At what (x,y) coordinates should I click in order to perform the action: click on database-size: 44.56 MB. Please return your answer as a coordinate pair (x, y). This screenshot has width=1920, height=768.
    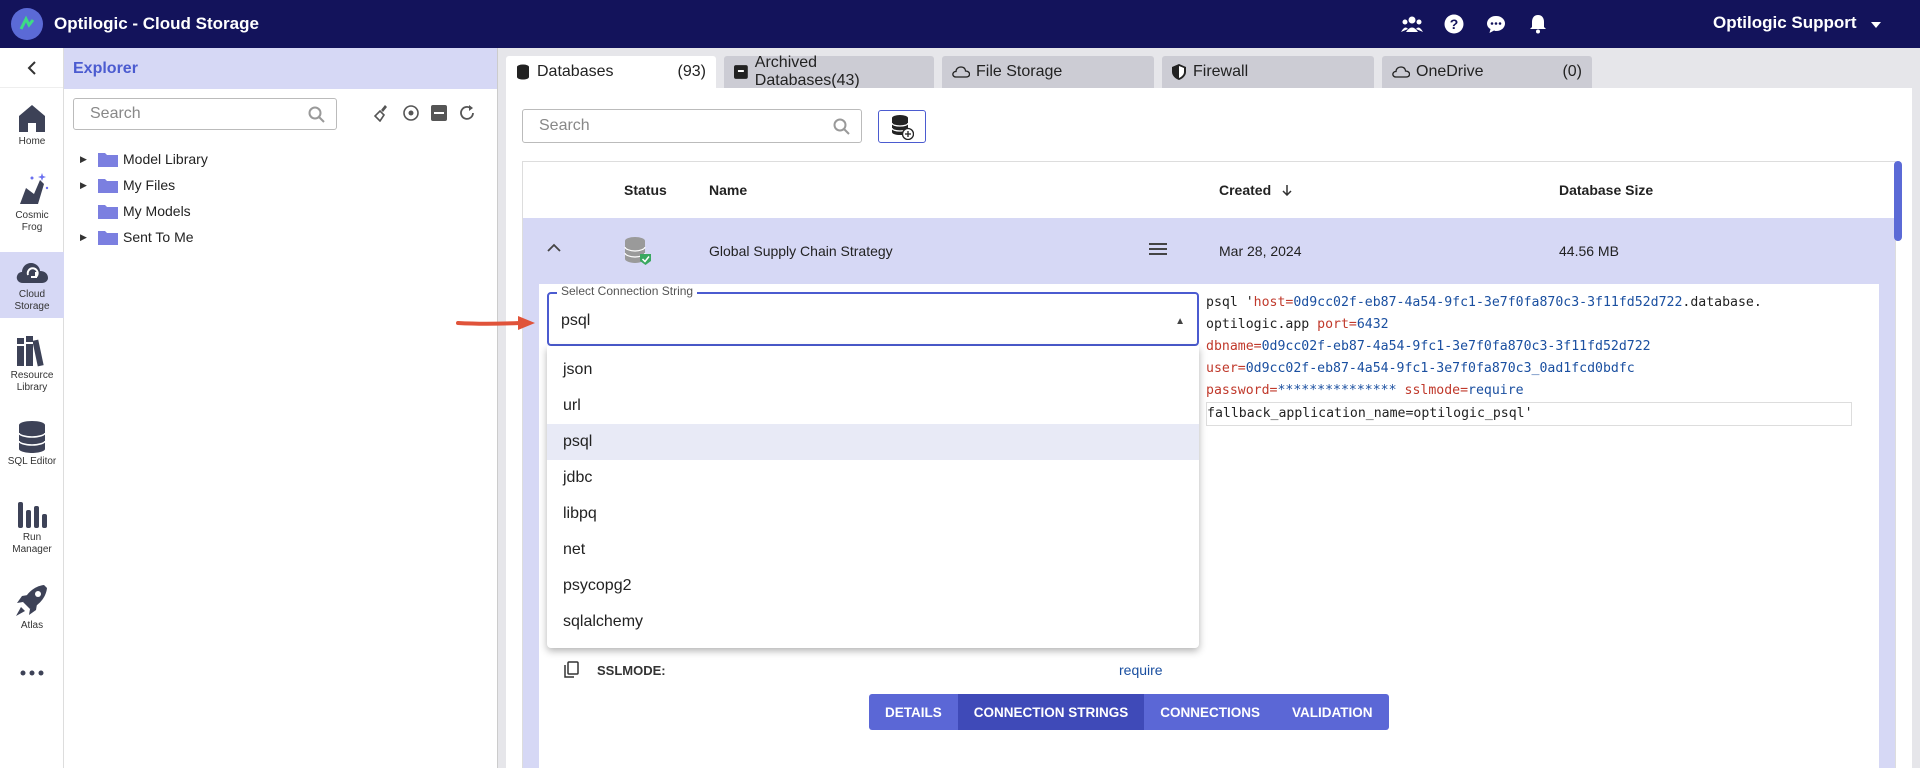
    Looking at the image, I should click on (1589, 251).